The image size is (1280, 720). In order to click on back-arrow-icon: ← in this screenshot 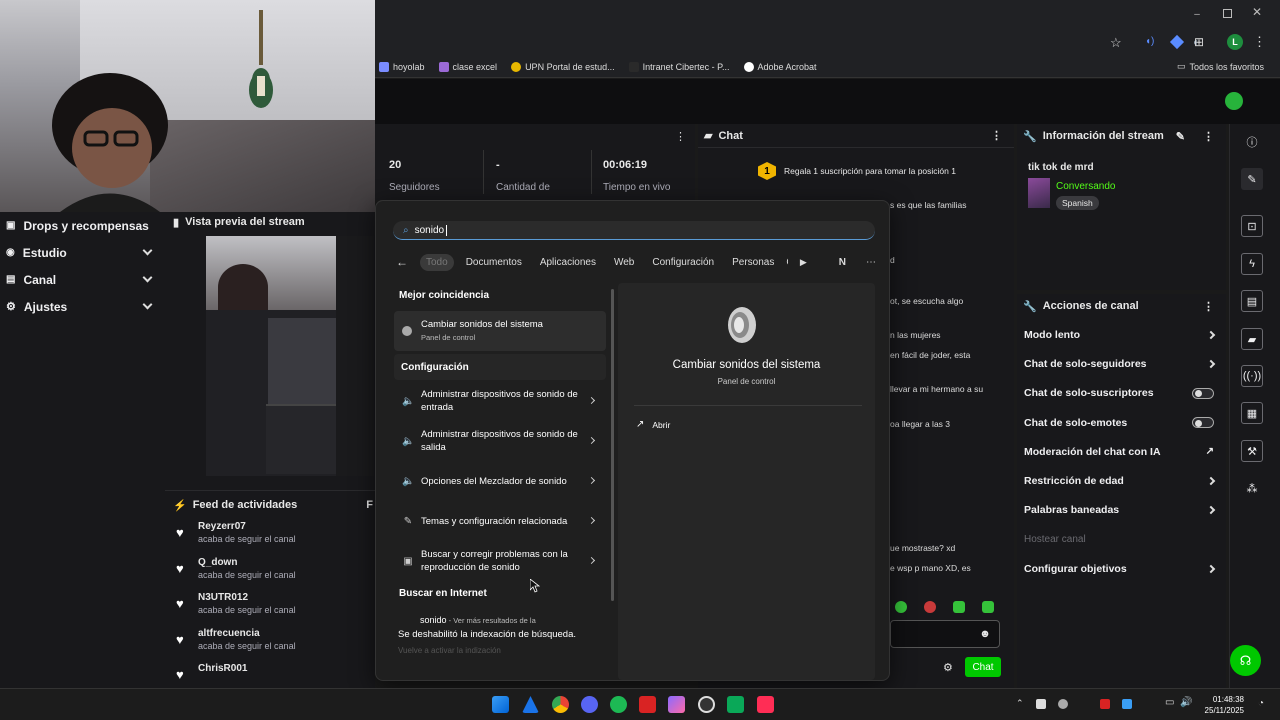, I will do `click(402, 262)`.